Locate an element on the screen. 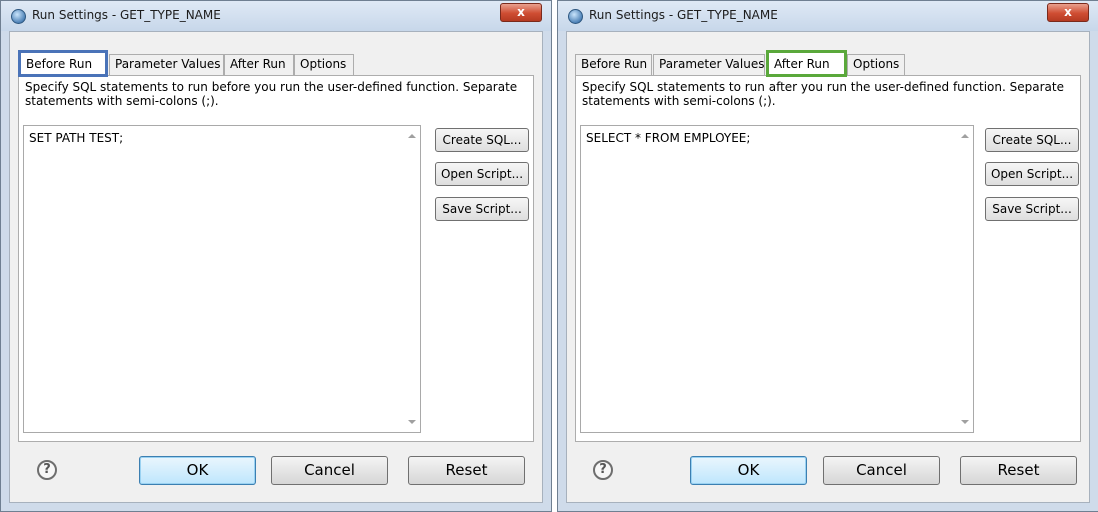 Image resolution: width=1098 pixels, height=512 pixels. sql-text: SET PATH TEST; is located at coordinates (76, 138).